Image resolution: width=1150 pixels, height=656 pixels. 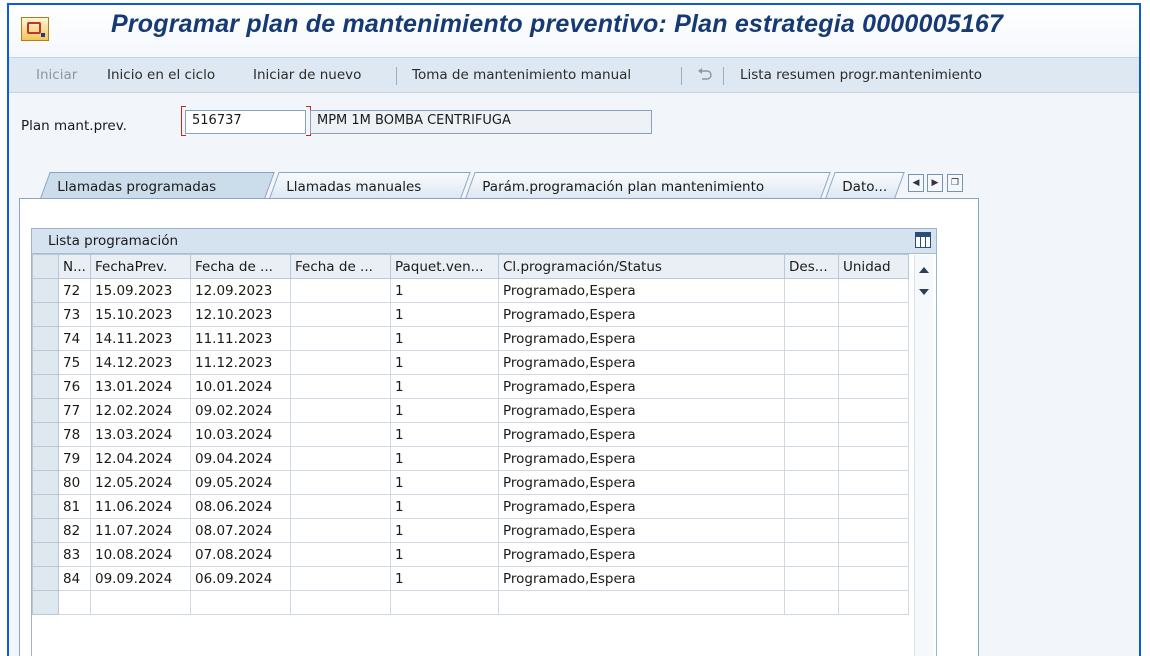 I want to click on table-cell: 72, so click(x=74, y=290).